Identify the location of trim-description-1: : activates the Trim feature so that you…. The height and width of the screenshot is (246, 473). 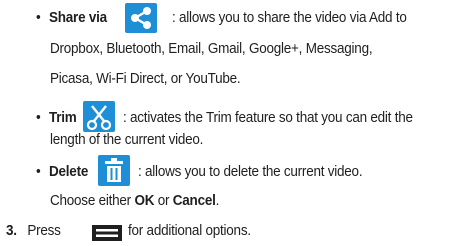
(268, 118).